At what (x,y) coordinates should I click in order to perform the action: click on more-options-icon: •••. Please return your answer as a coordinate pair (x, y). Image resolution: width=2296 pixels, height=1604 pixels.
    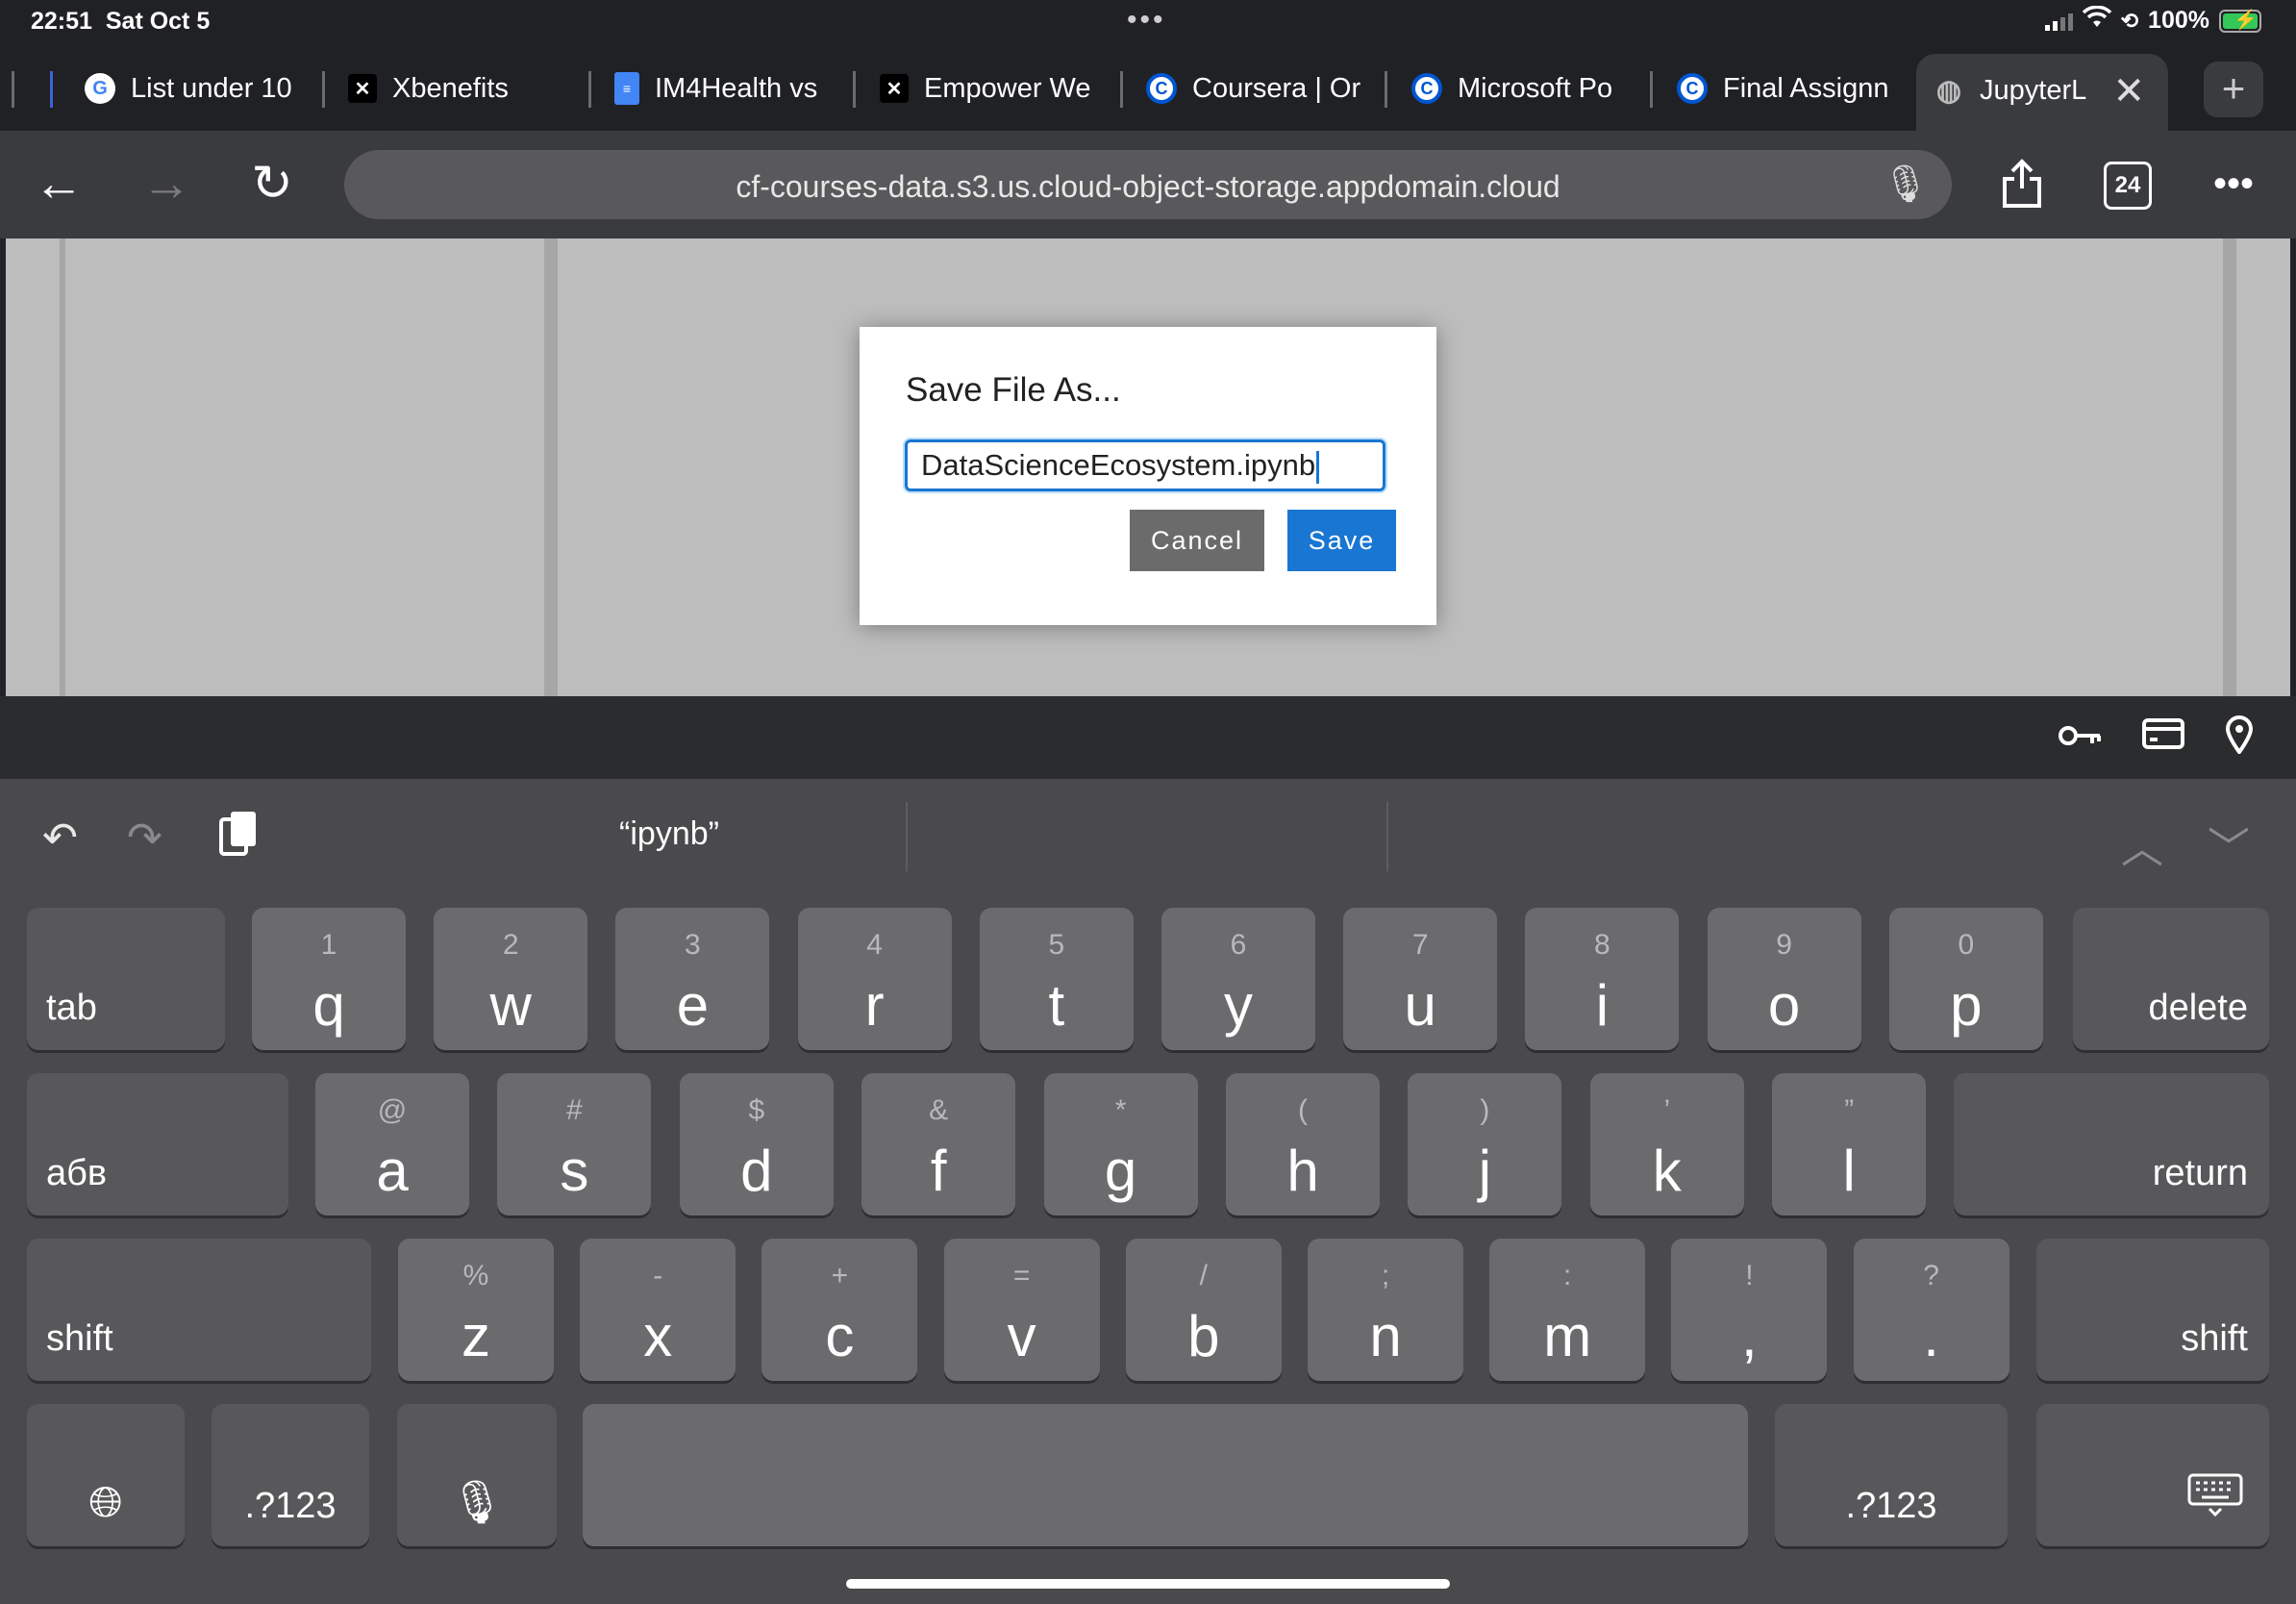
    Looking at the image, I should click on (2233, 183).